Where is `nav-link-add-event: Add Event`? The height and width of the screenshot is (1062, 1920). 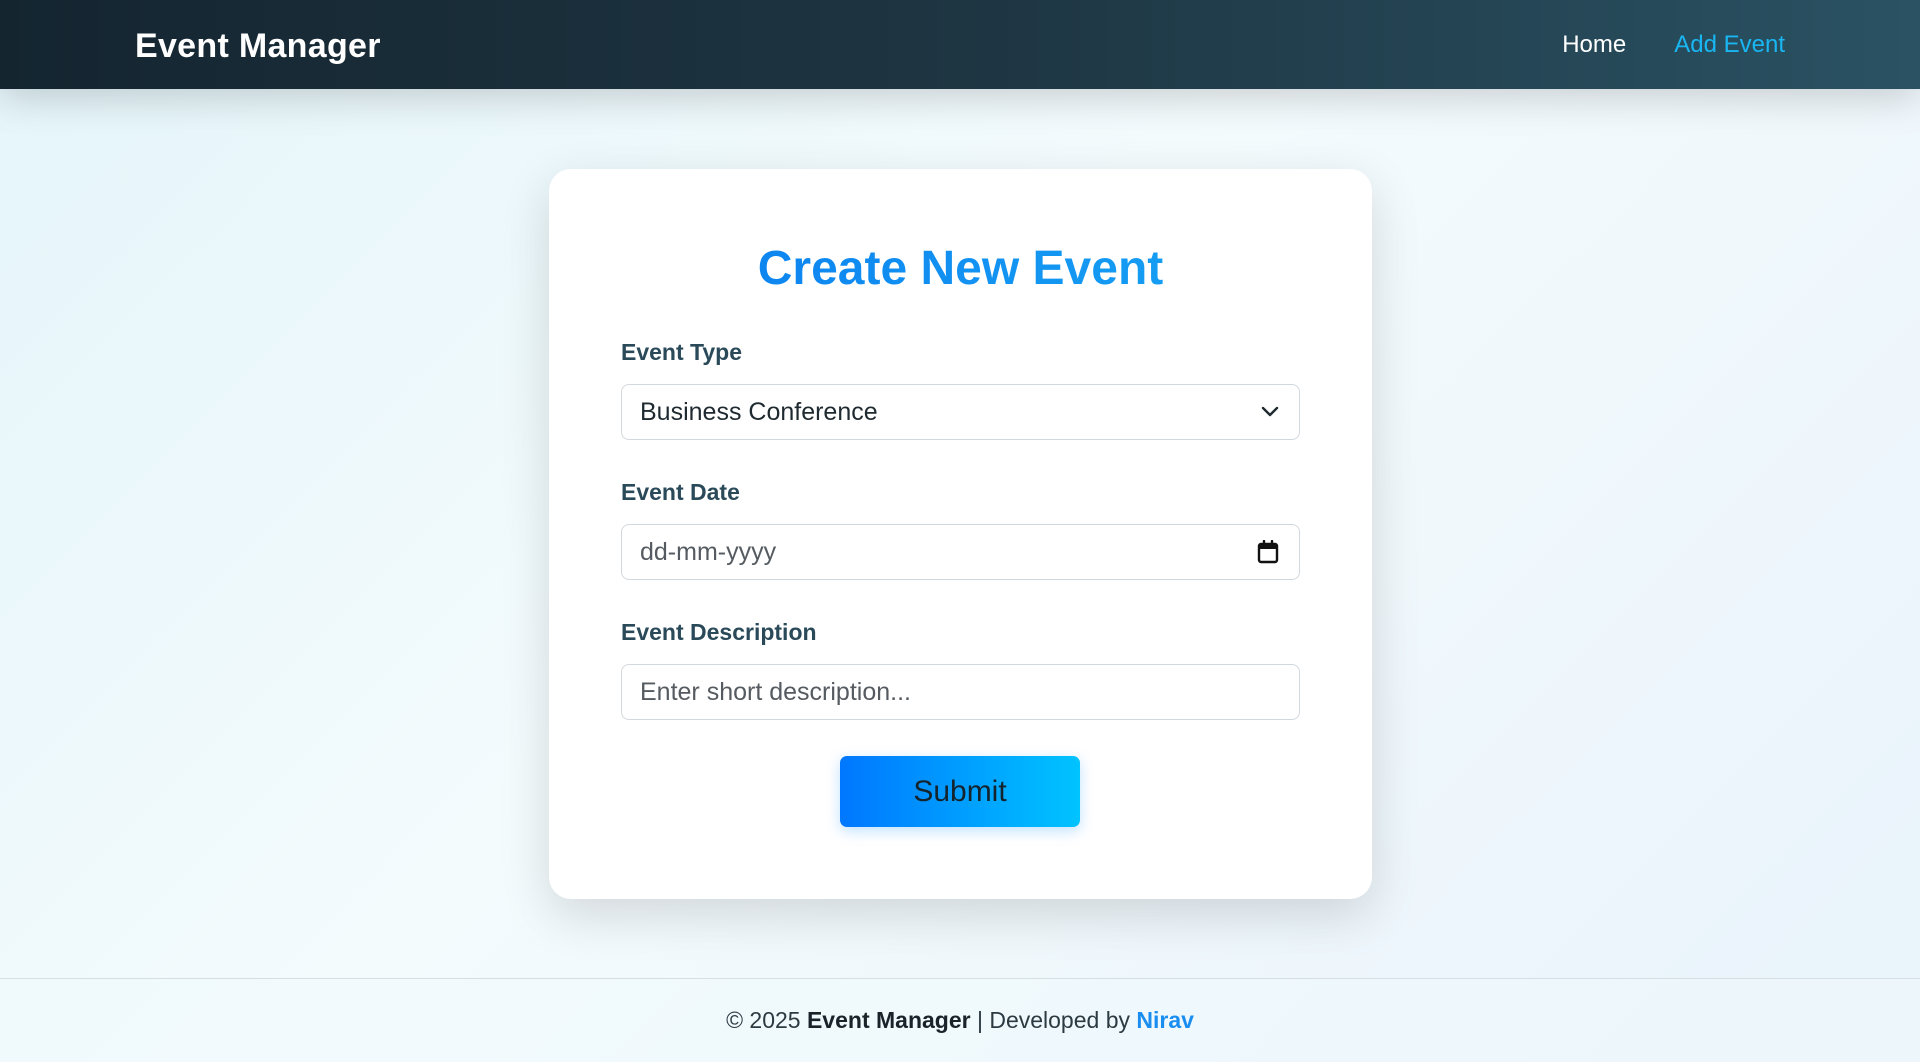
nav-link-add-event: Add Event is located at coordinates (1729, 45).